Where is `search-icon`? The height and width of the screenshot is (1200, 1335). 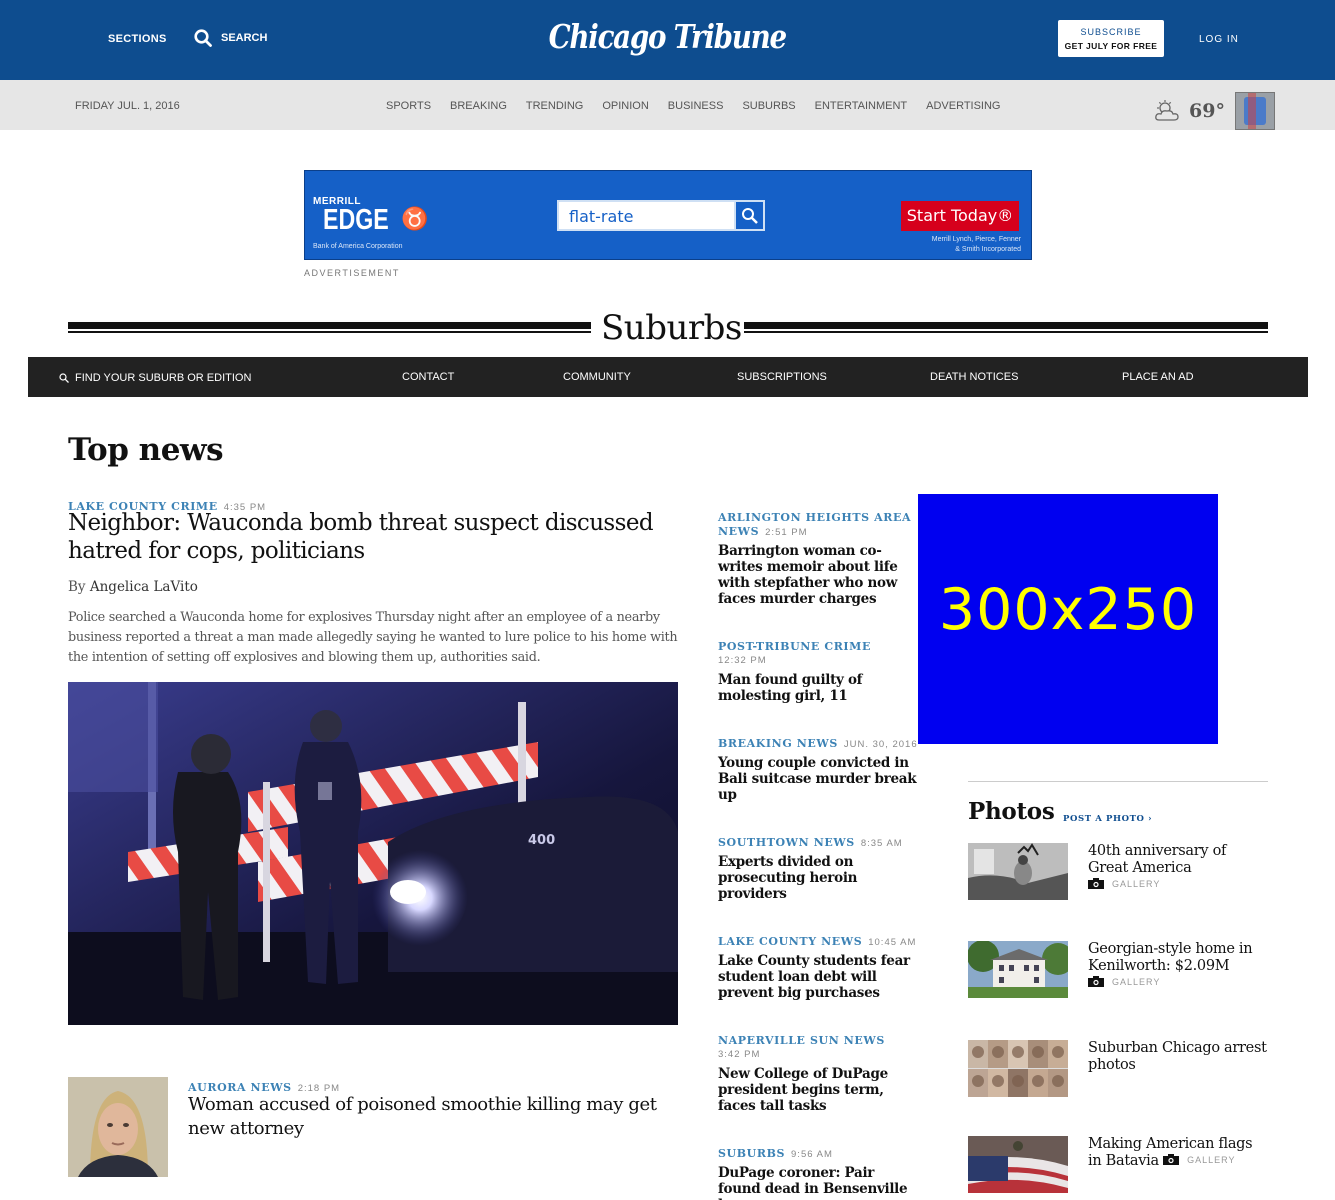
search-icon is located at coordinates (64, 378).